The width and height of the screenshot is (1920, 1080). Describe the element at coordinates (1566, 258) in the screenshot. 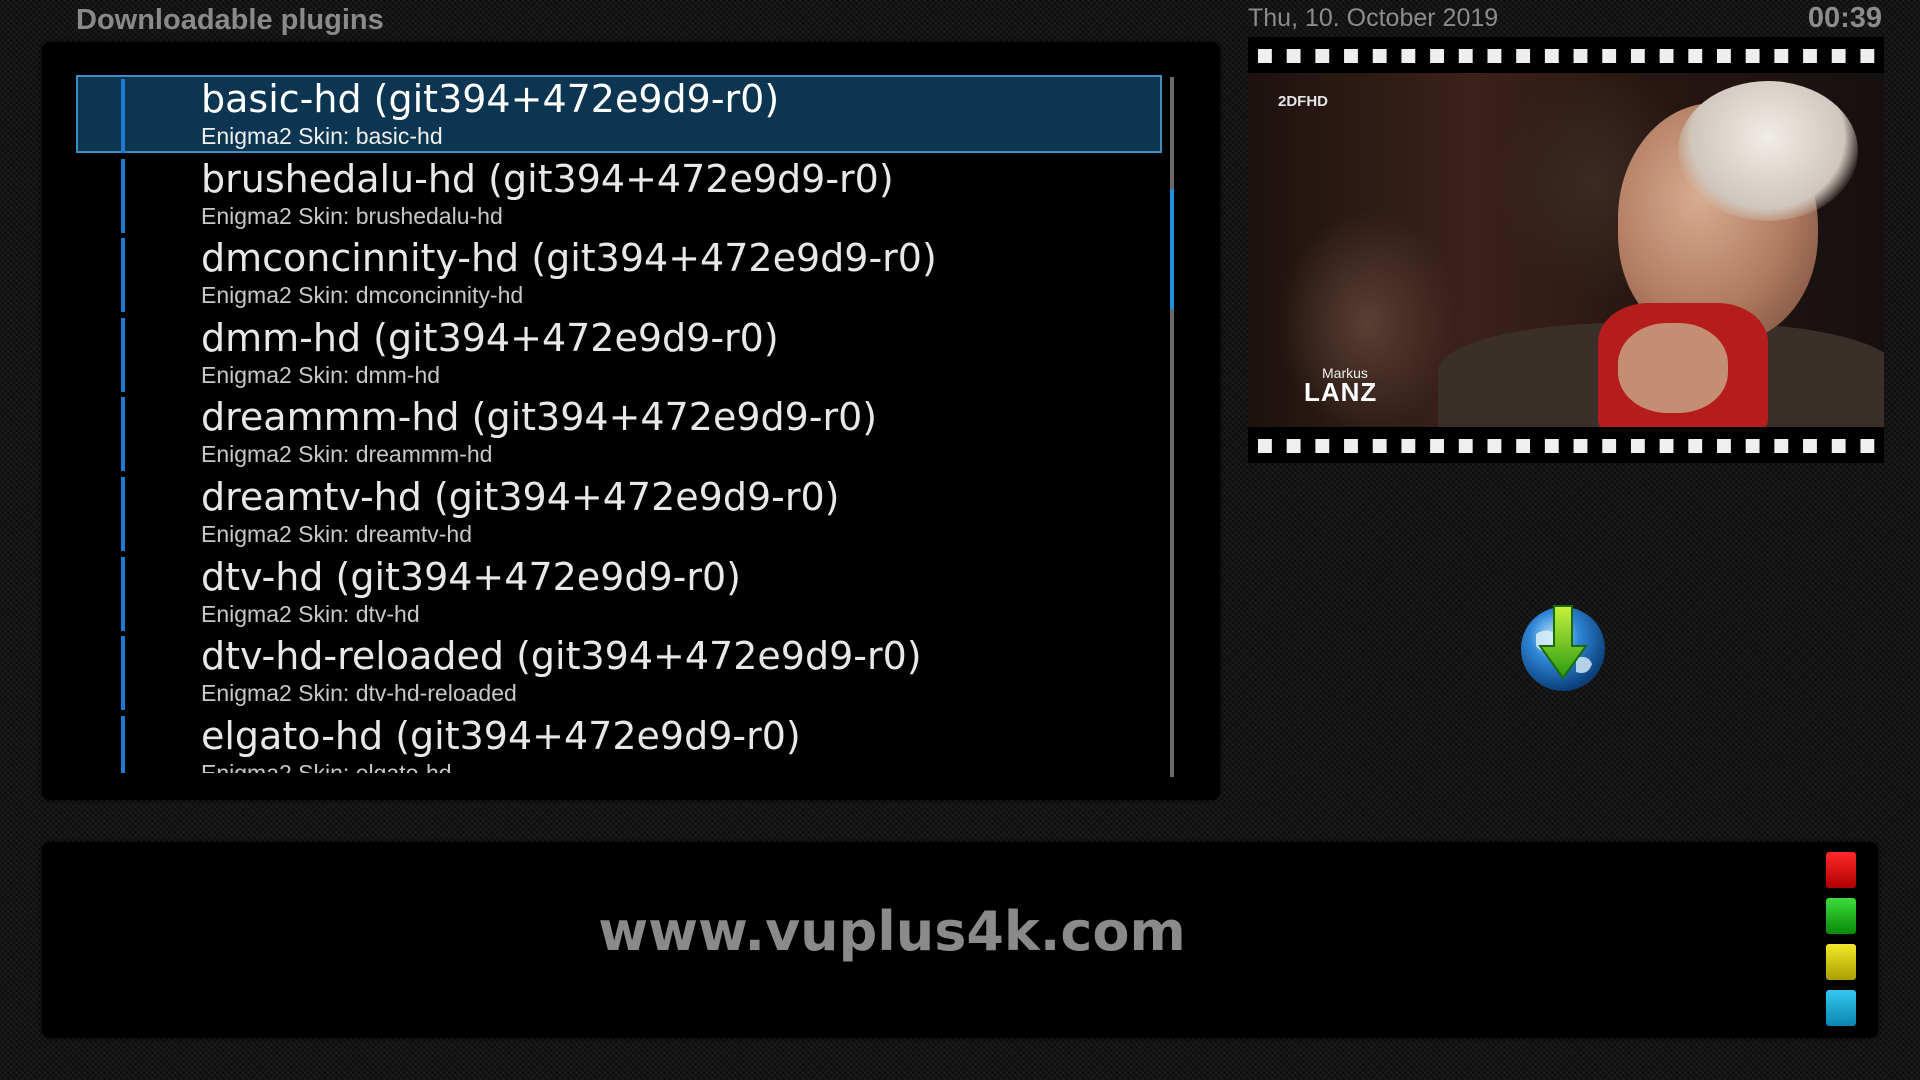

I see `video-frame: 2DFHD Markus LANZ` at that location.